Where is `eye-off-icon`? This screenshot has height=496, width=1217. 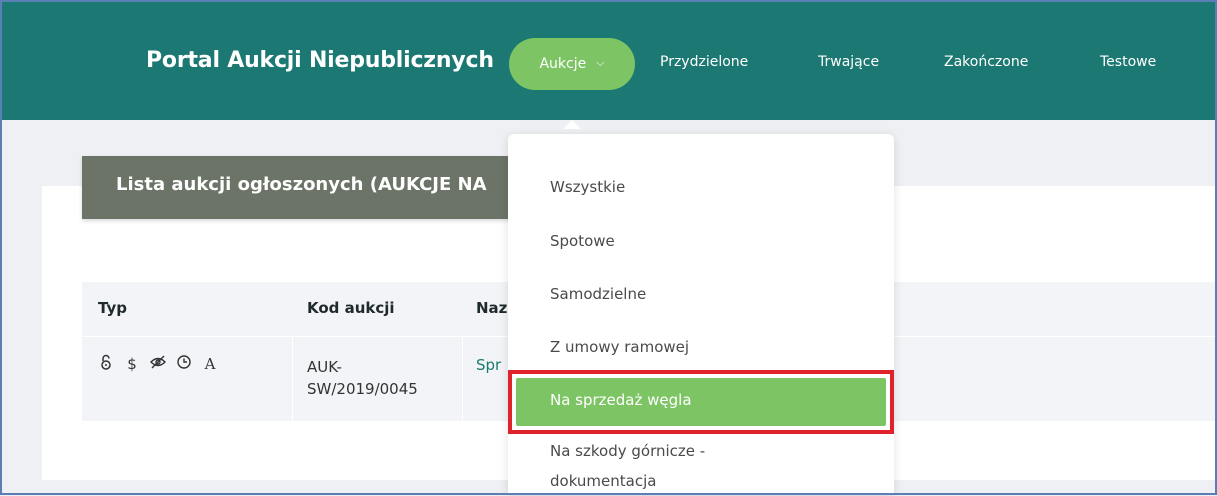
eye-off-icon is located at coordinates (158, 364).